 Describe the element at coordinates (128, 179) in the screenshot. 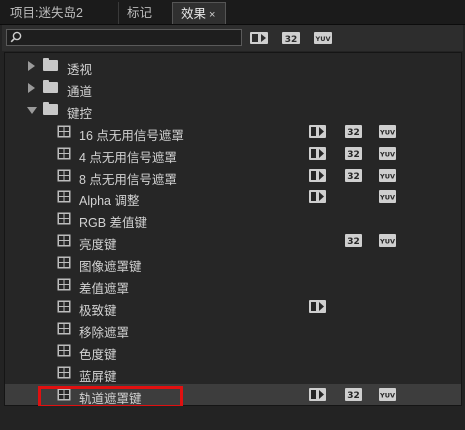

I see `effect-label: 8 点无用信号遮罩` at that location.